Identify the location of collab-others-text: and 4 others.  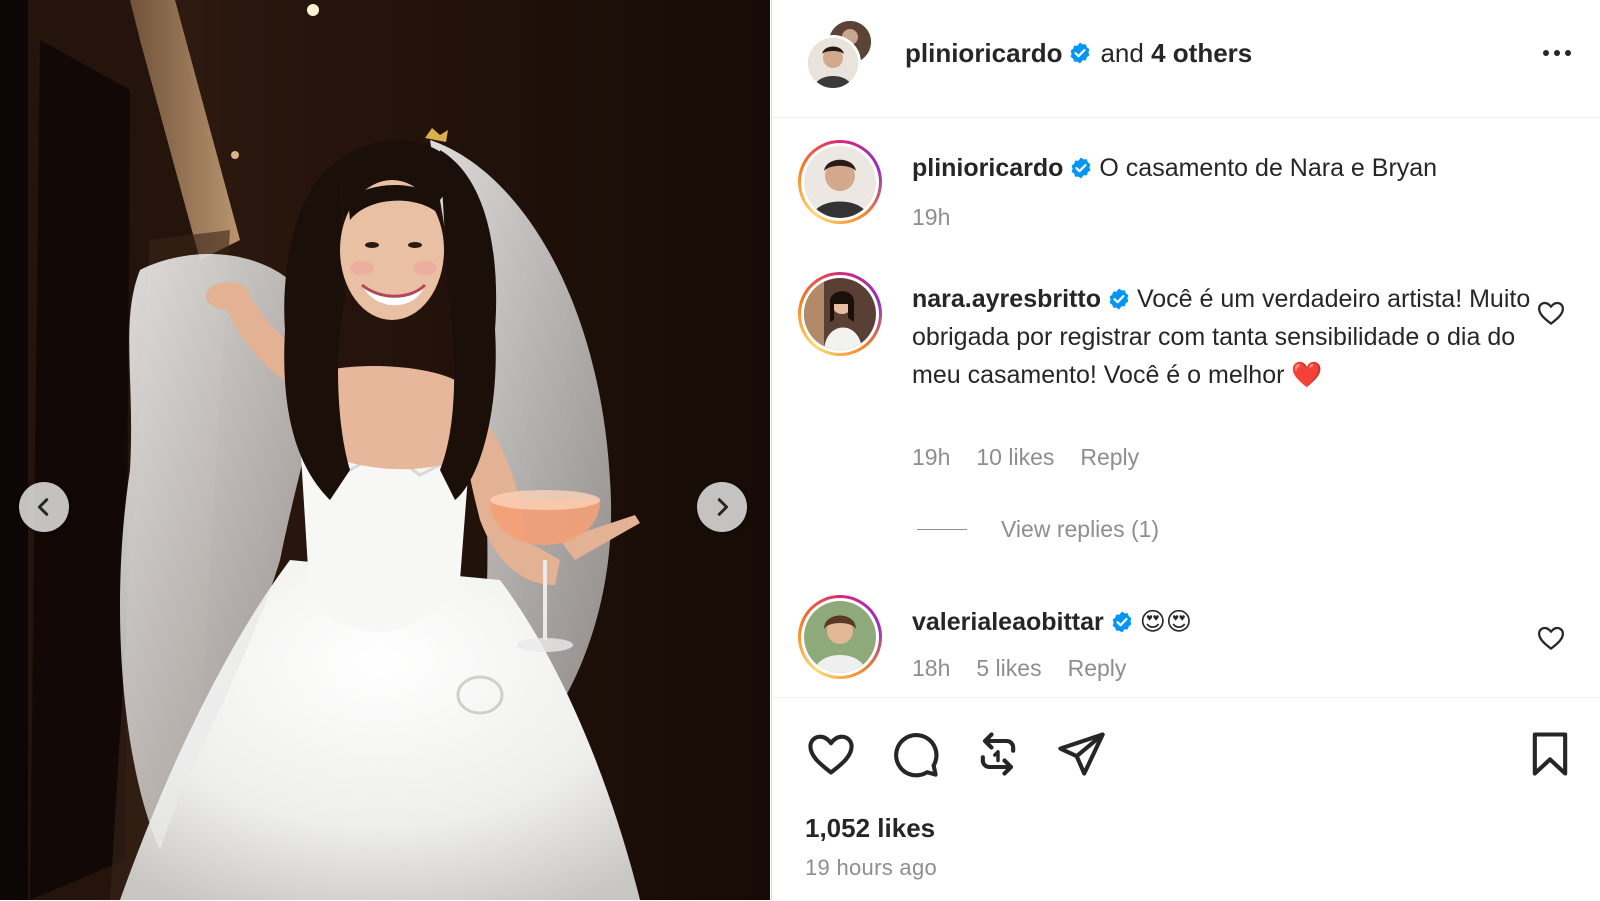
(1176, 53).